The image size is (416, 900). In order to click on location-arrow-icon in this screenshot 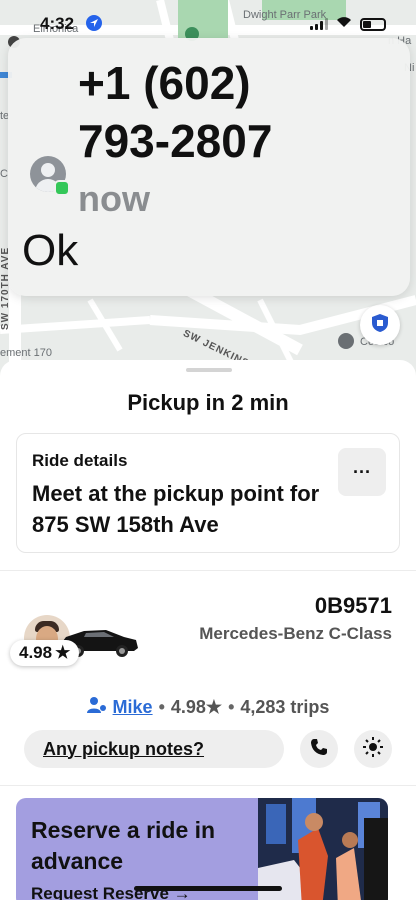, I will do `click(94, 23)`.